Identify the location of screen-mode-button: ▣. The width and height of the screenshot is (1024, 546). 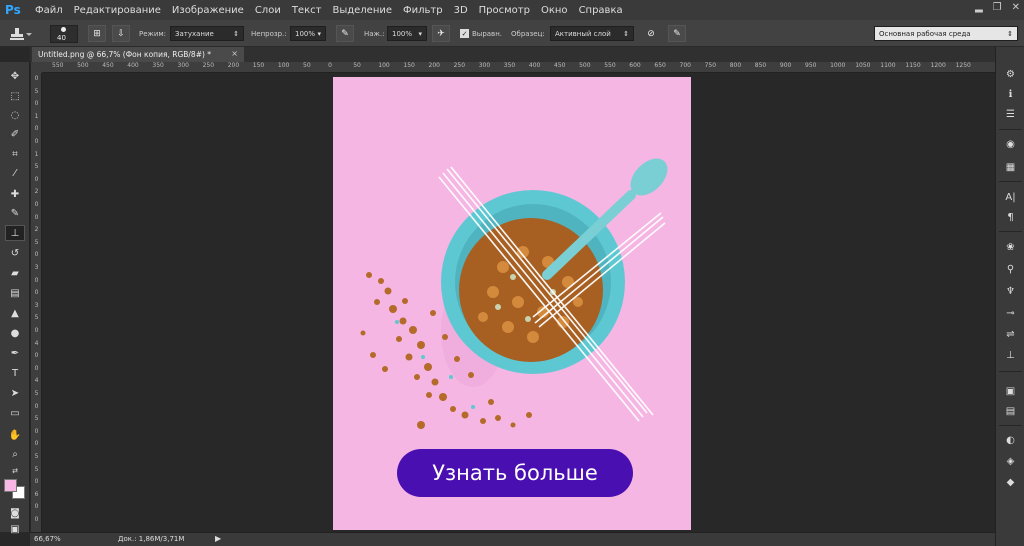
(15, 529).